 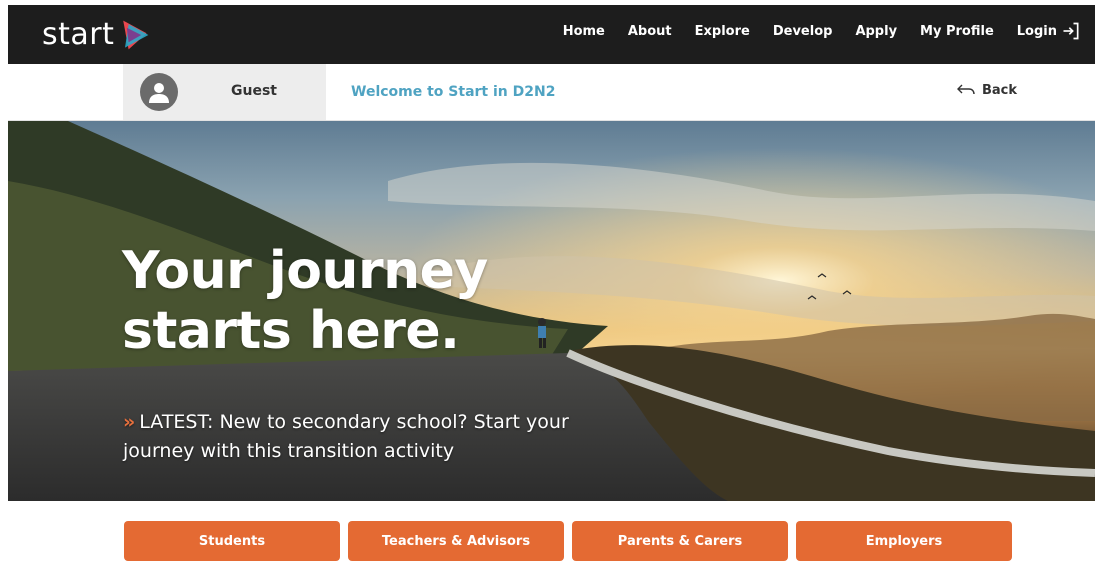 I want to click on nav-about: About, so click(x=650, y=31).